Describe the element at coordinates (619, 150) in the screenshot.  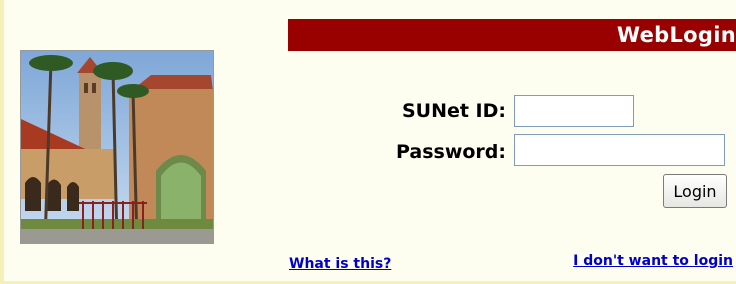
I see `password-input` at that location.